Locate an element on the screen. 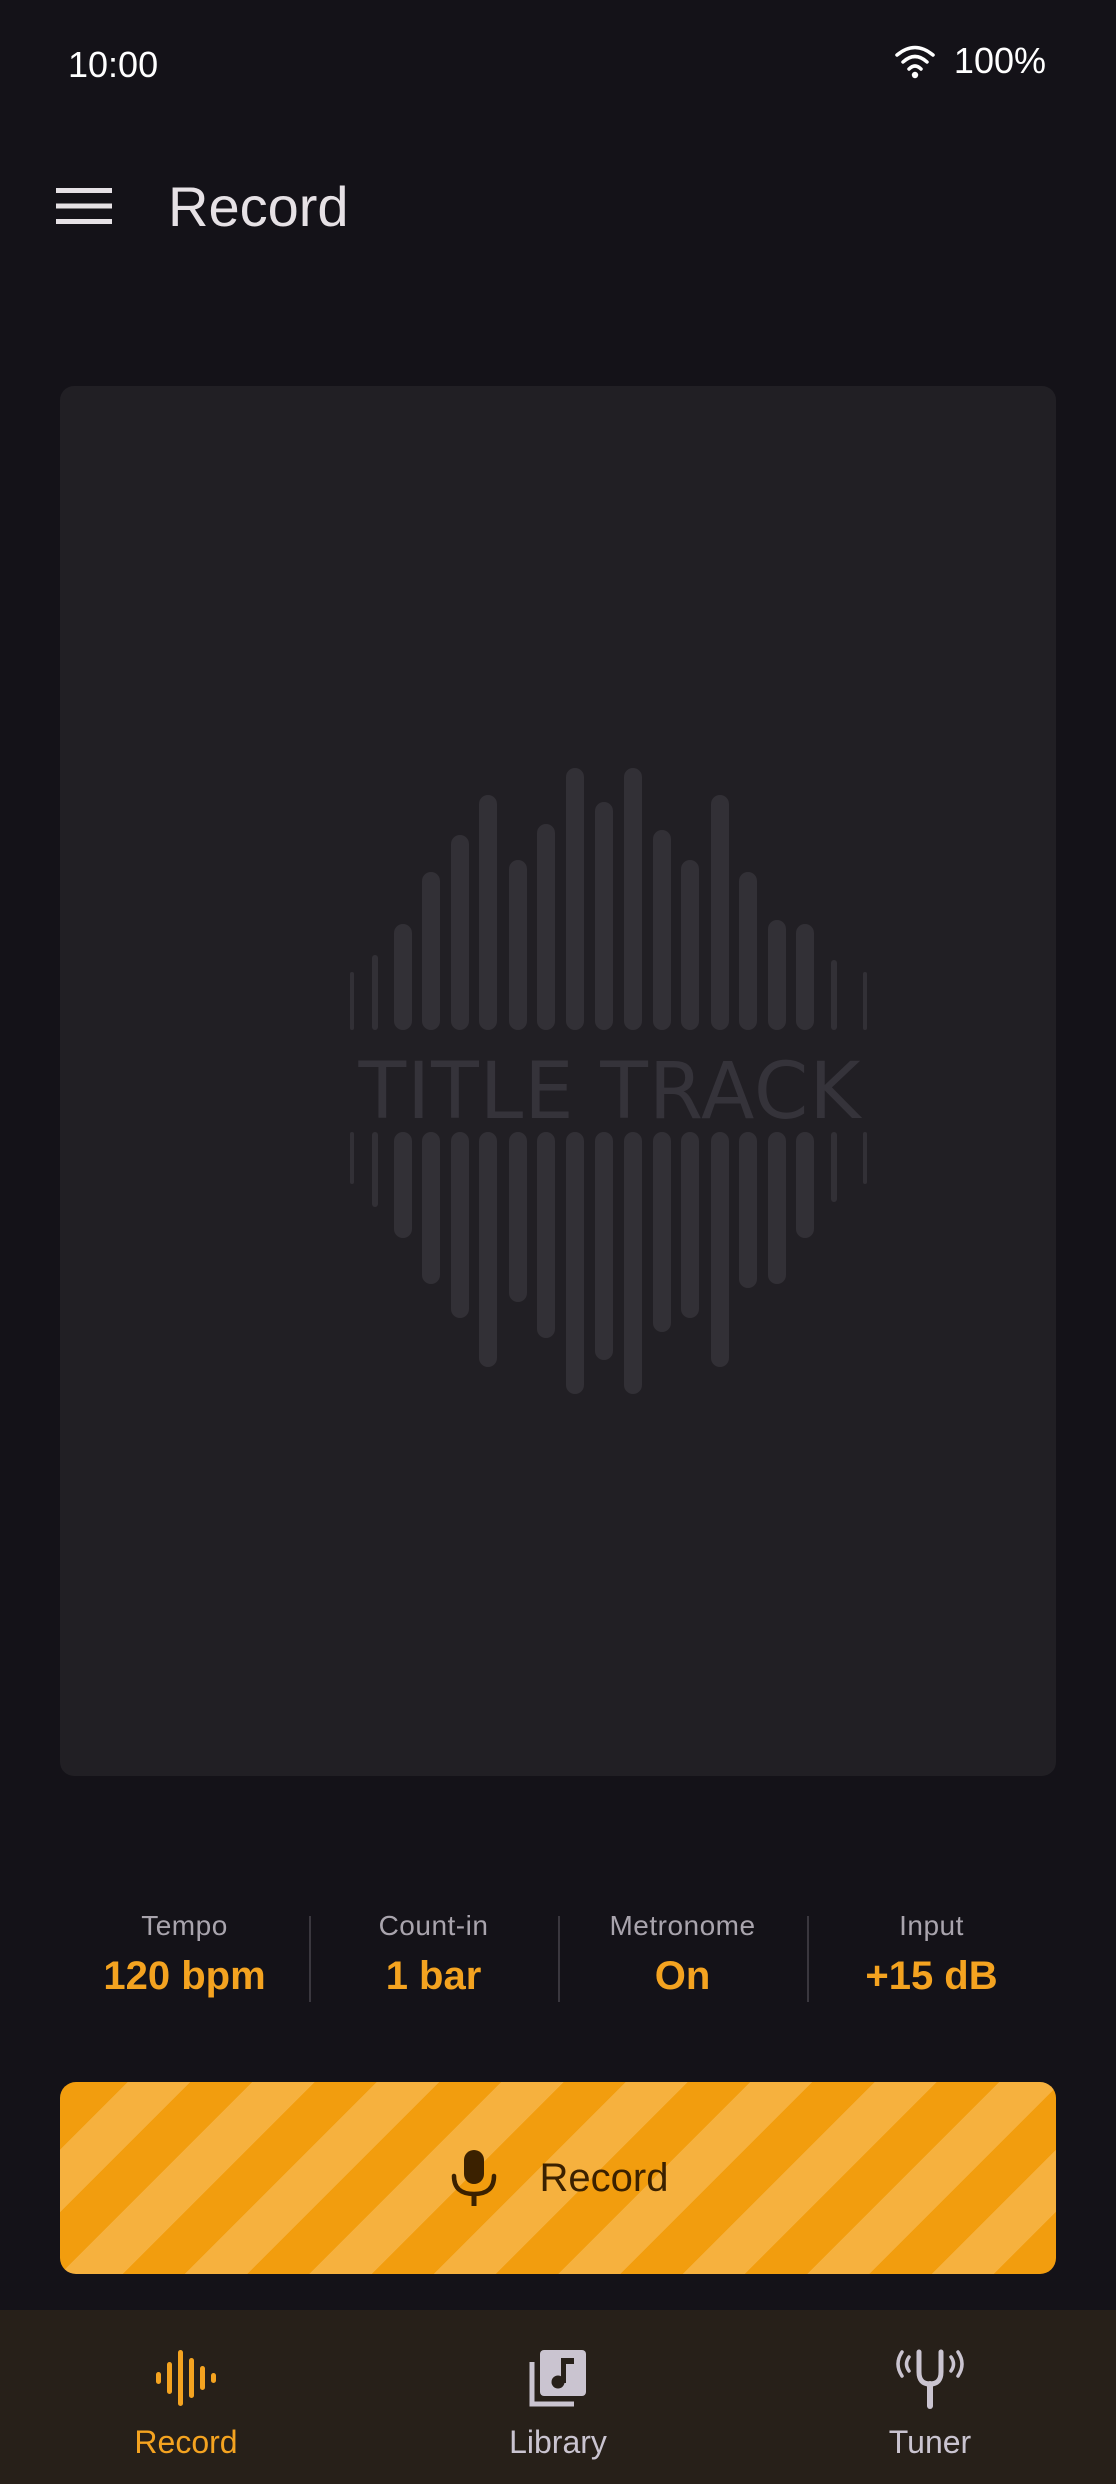 The height and width of the screenshot is (2484, 1116). microphone-icon is located at coordinates (473, 2178).